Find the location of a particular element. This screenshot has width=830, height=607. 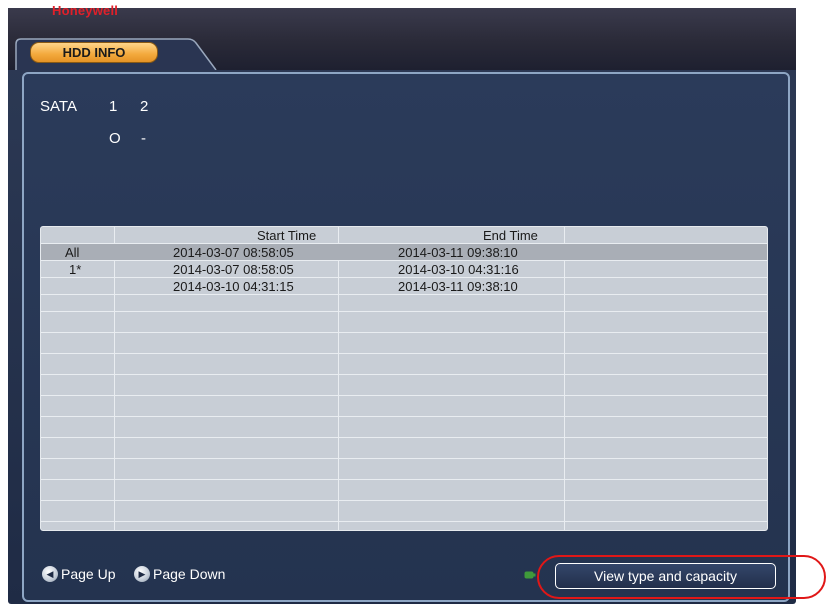

sata-status-2: - is located at coordinates (143, 138).